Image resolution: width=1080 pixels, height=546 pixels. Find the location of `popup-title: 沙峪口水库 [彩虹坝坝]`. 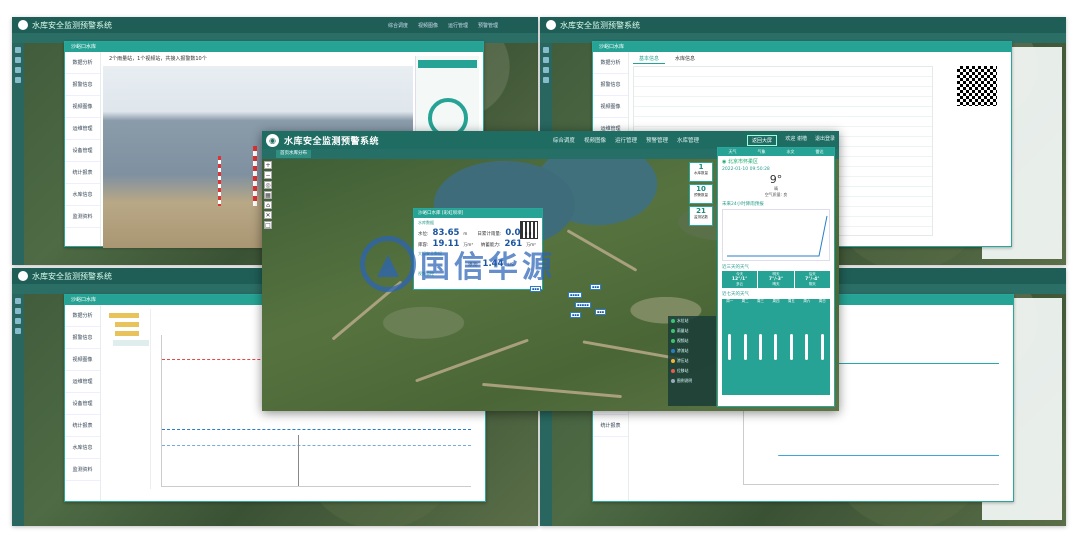

popup-title: 沙峪口水库 [彩虹坝坝] is located at coordinates (478, 213).